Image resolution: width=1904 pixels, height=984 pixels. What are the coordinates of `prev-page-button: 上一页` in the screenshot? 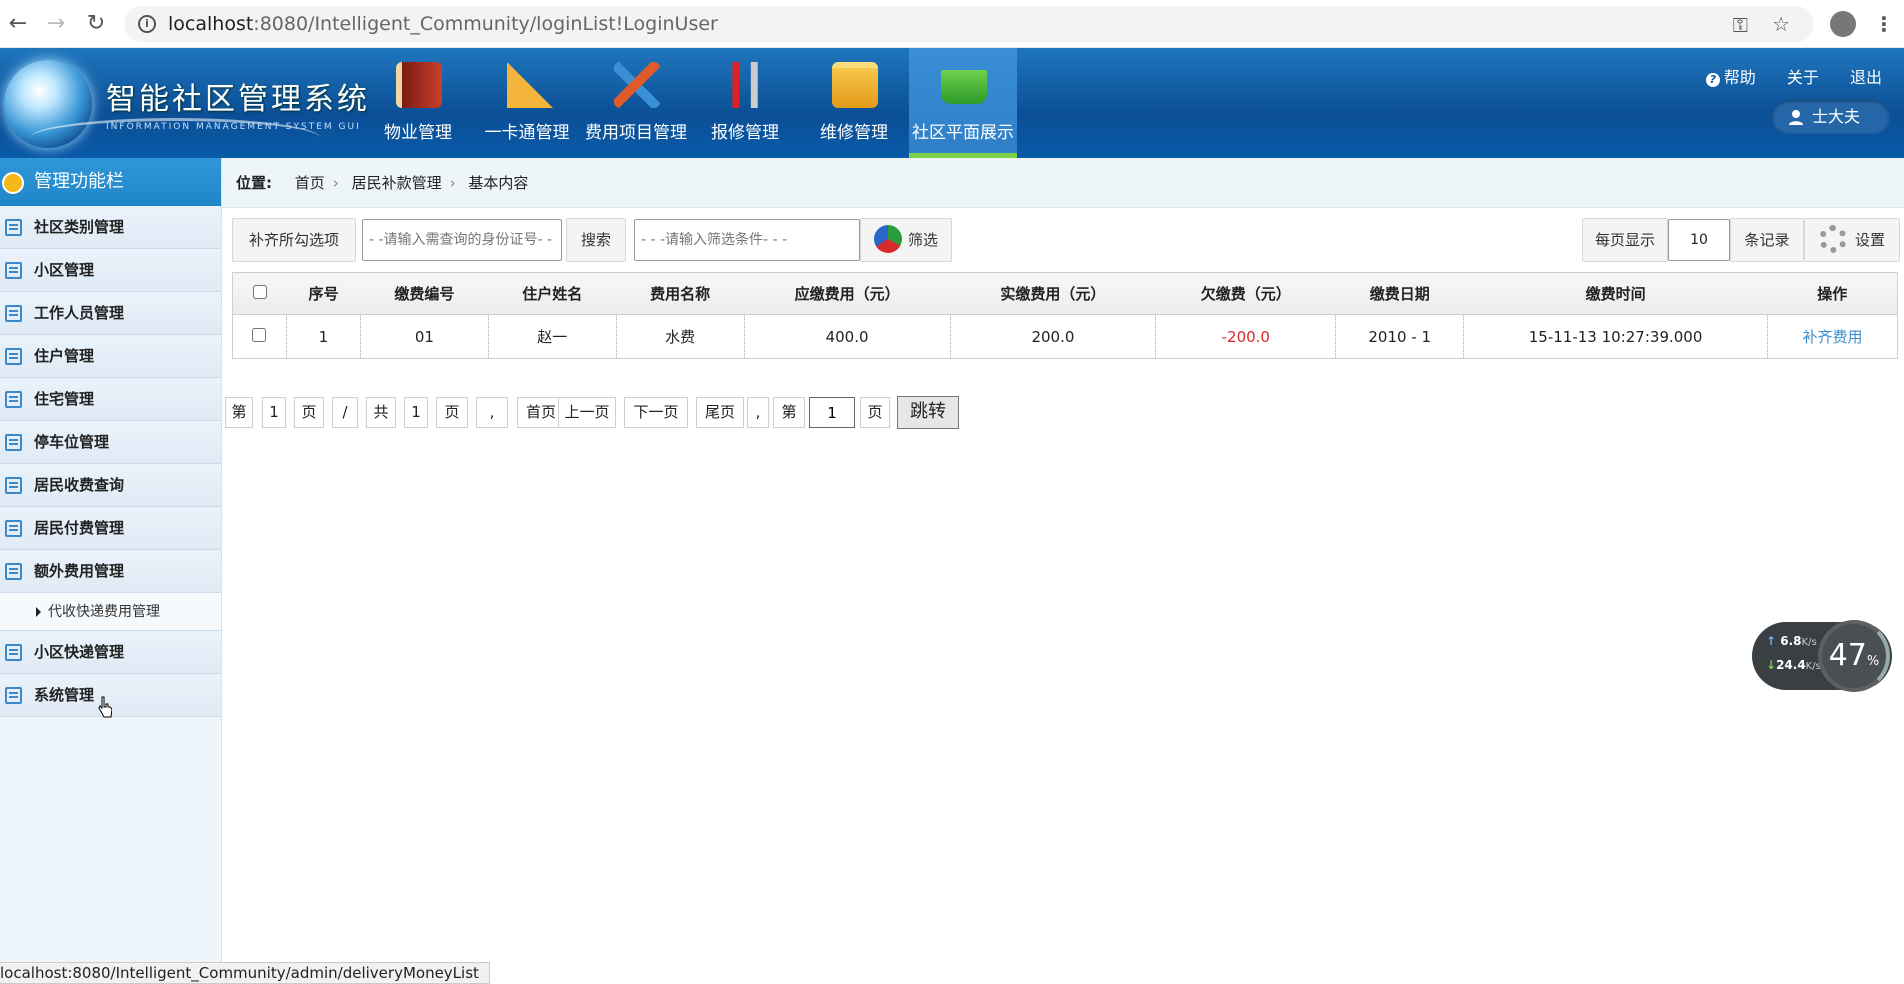 It's located at (587, 412).